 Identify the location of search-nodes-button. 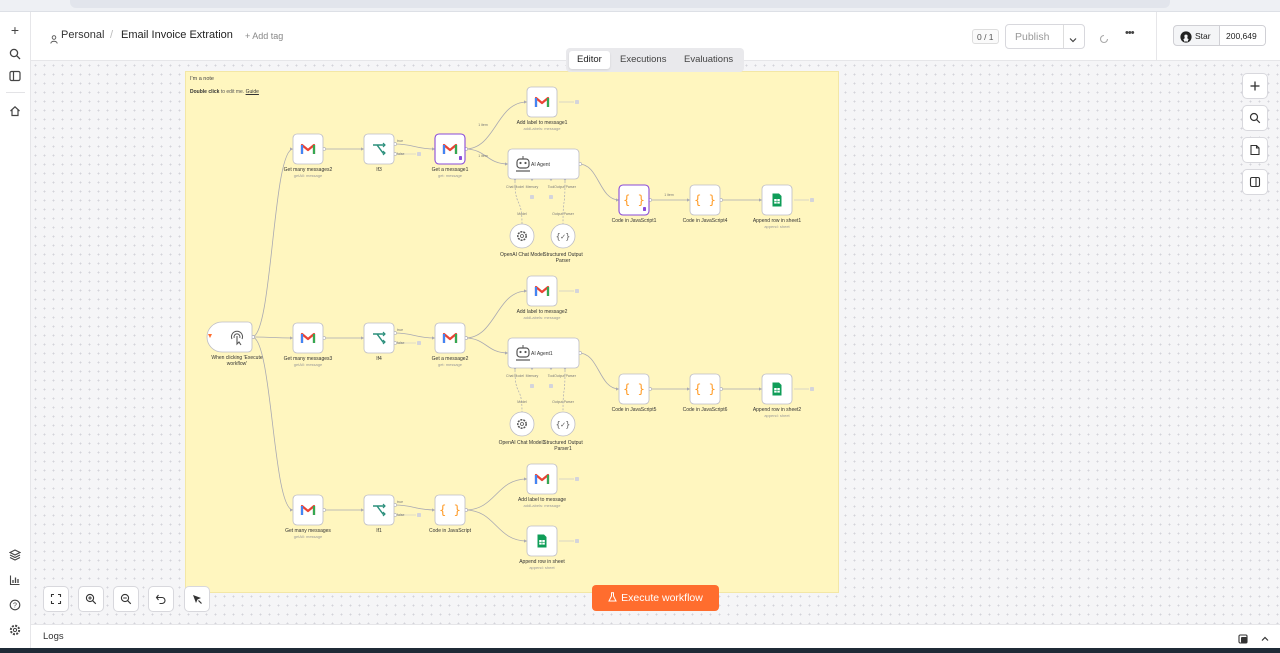
(1255, 118).